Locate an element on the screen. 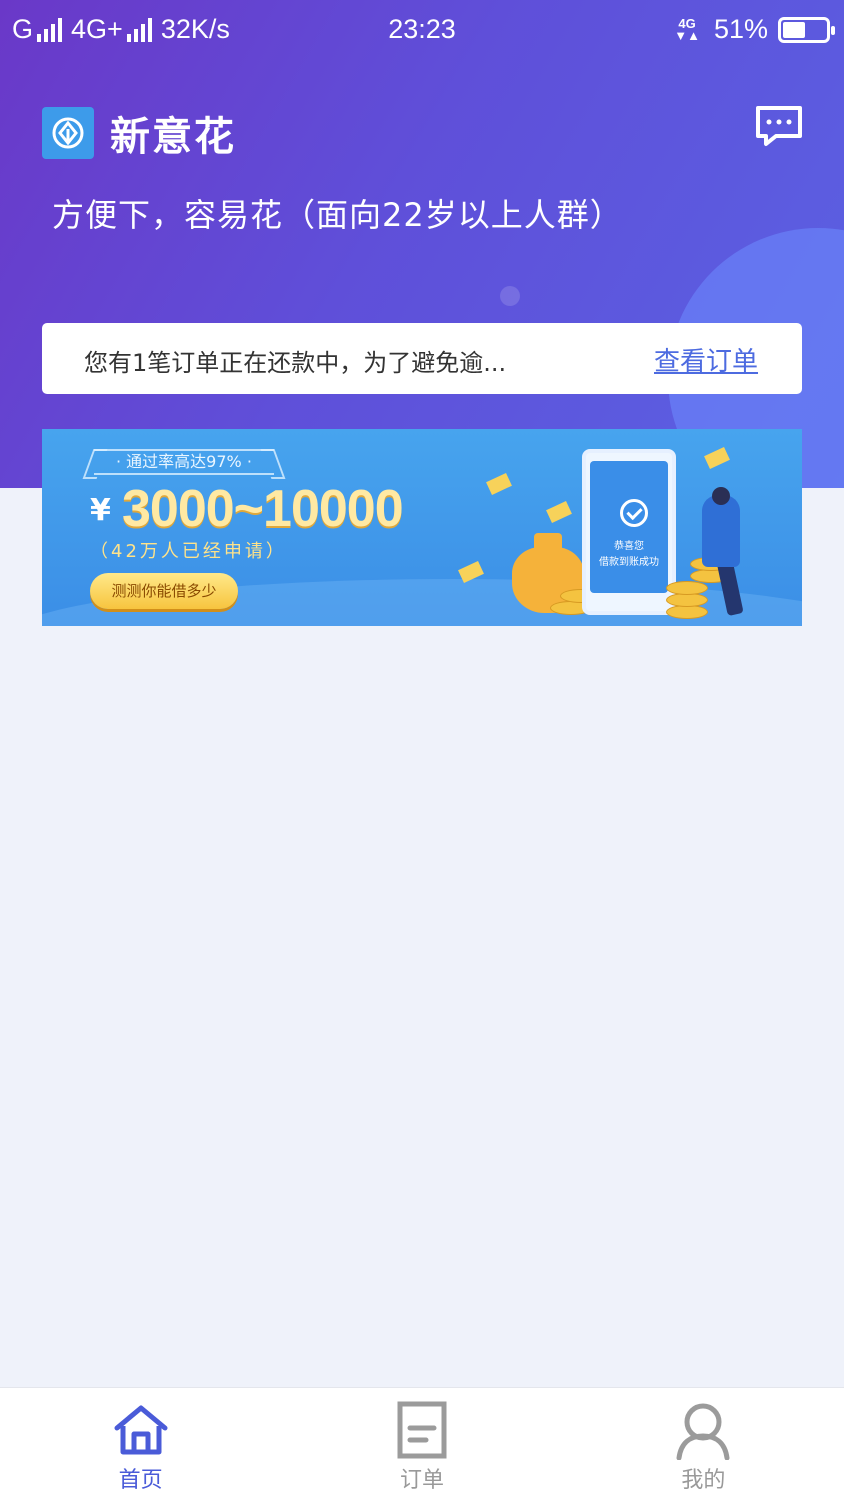 The height and width of the screenshot is (1500, 844). tab-profile: 我的 is located at coordinates (703, 1444).